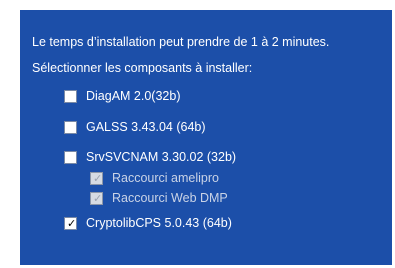 This screenshot has height=268, width=395. Describe the element at coordinates (159, 223) in the screenshot. I see `component-label: CryptolibCPS 5.0.43 (64b)` at that location.